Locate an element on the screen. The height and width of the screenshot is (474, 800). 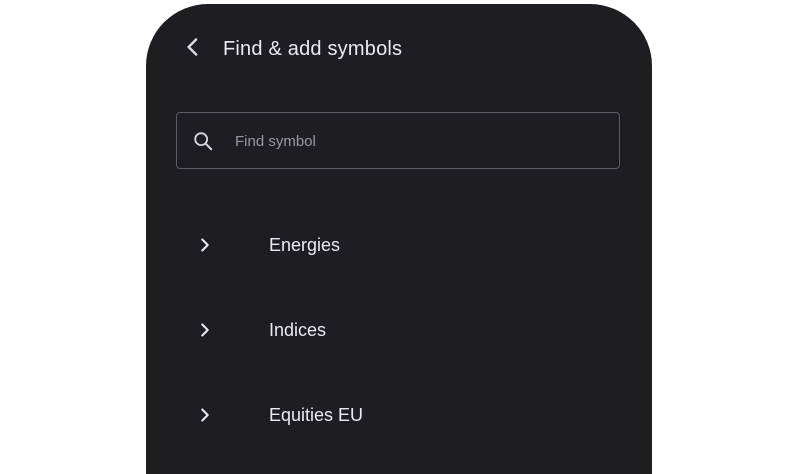
search-input is located at coordinates (415, 141).